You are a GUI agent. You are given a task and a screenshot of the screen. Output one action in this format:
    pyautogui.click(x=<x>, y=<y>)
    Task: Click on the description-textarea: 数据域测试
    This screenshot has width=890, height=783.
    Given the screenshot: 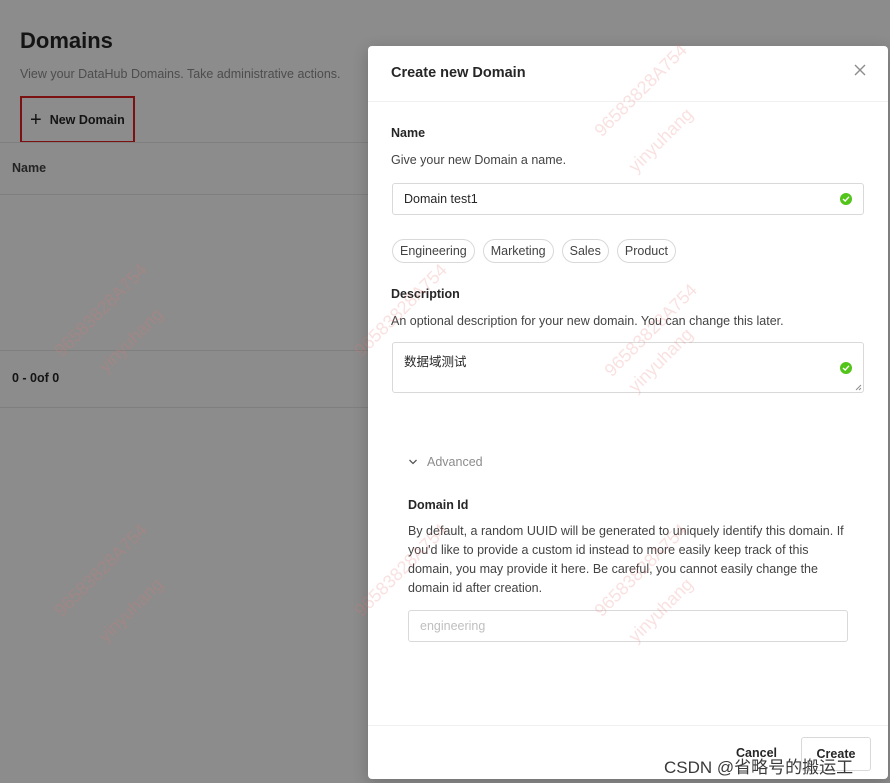 What is the action you would take?
    pyautogui.click(x=628, y=367)
    